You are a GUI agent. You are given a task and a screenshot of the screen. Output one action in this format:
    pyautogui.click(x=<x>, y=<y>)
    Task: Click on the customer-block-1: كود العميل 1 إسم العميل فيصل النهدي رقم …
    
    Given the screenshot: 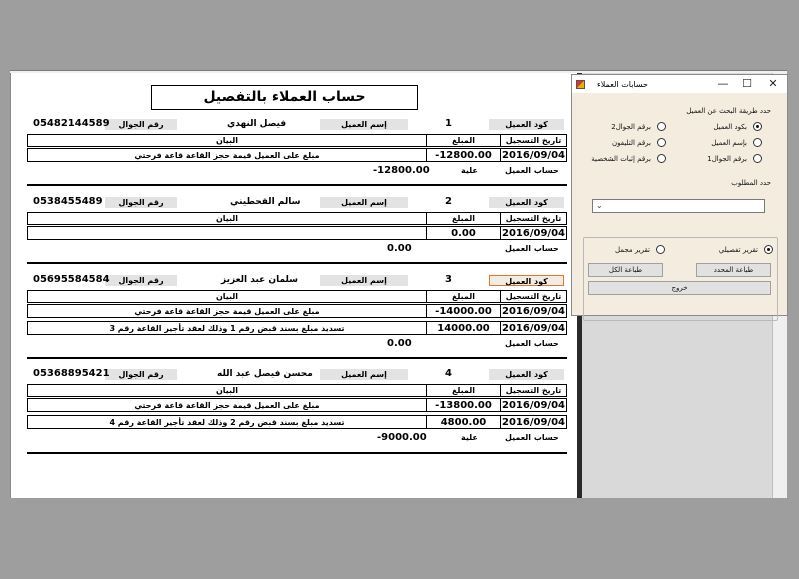 What is the action you would take?
    pyautogui.click(x=297, y=146)
    